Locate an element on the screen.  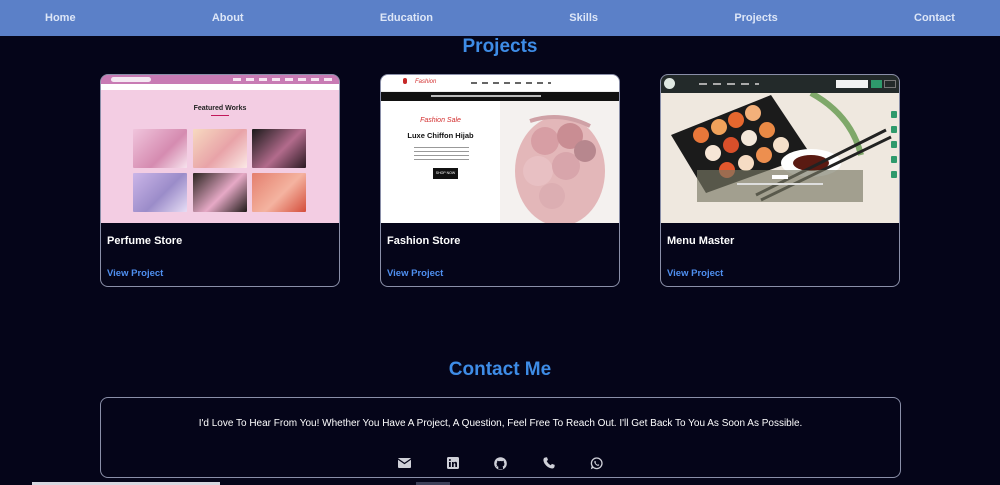
project-card-menu-master: Menu Master View Project is located at coordinates (780, 180).